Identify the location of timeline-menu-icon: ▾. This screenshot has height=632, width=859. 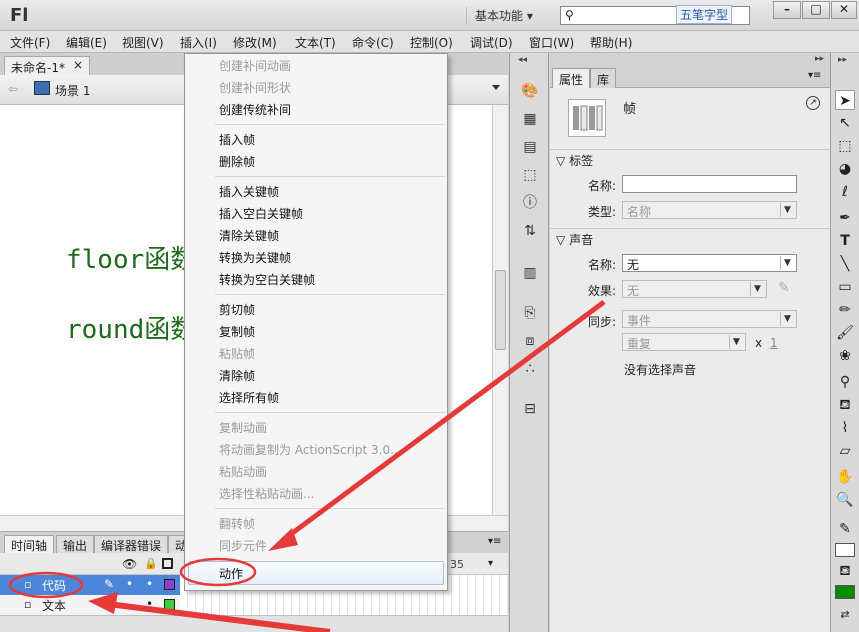
(490, 563).